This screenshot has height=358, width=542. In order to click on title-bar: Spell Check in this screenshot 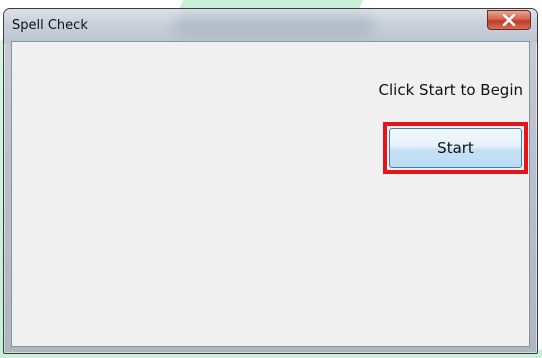, I will do `click(270, 26)`.